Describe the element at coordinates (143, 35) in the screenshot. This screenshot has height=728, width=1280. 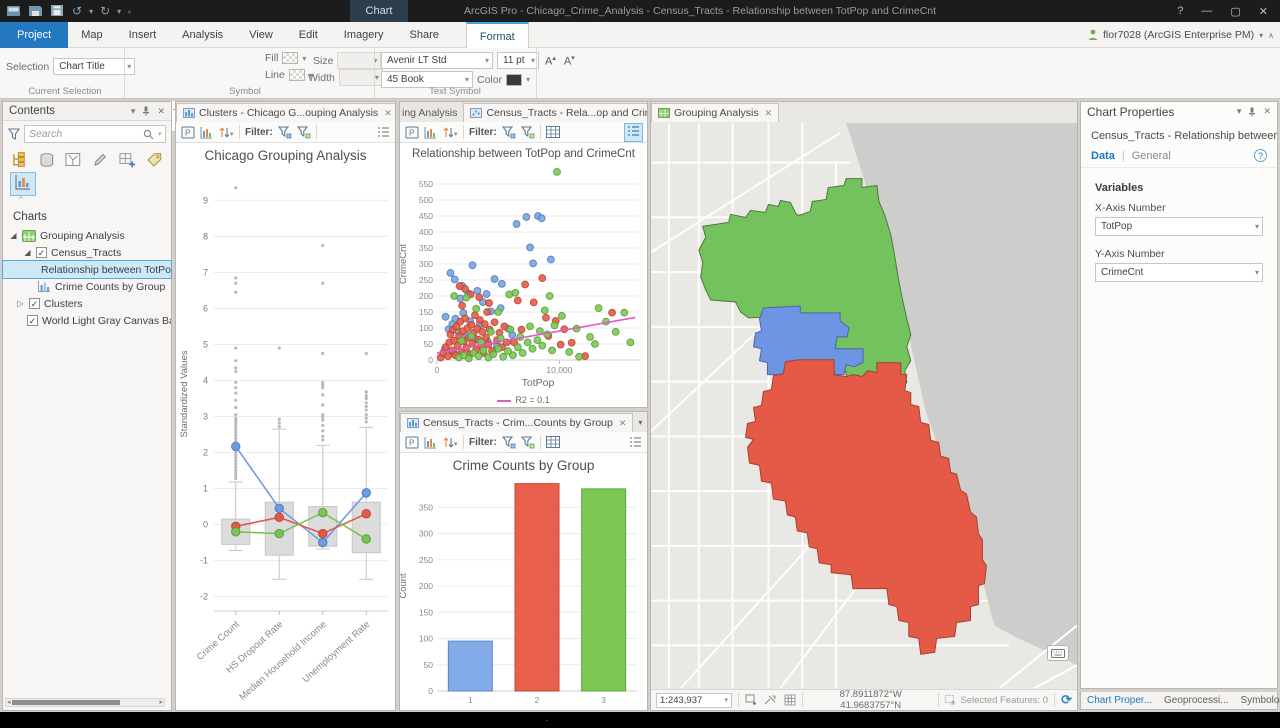
I see `ribbon-tab-insert: Insert` at that location.